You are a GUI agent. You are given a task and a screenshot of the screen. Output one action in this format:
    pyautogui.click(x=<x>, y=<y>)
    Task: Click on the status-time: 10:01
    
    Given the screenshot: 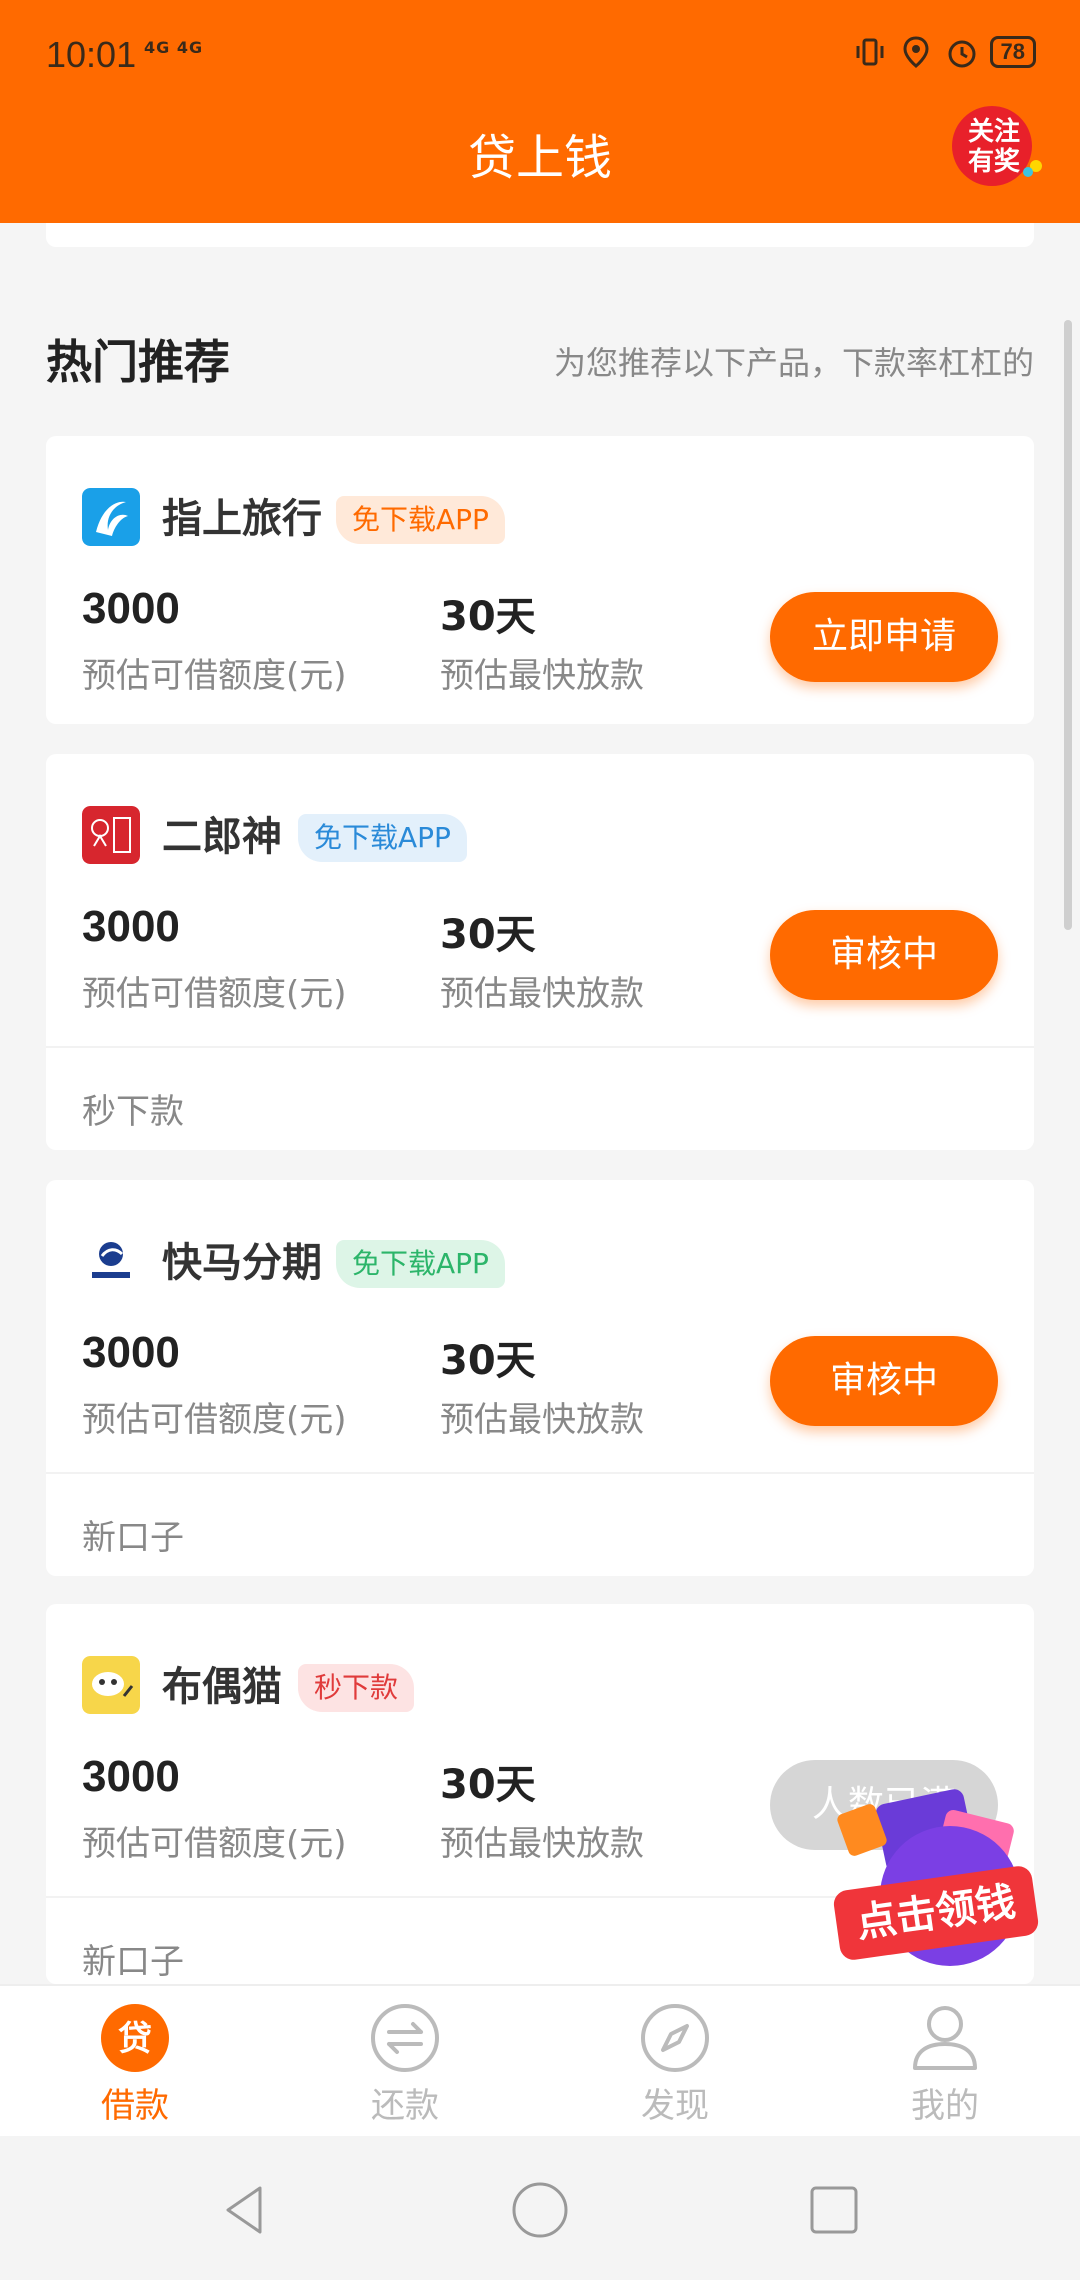 What is the action you would take?
    pyautogui.click(x=91, y=54)
    